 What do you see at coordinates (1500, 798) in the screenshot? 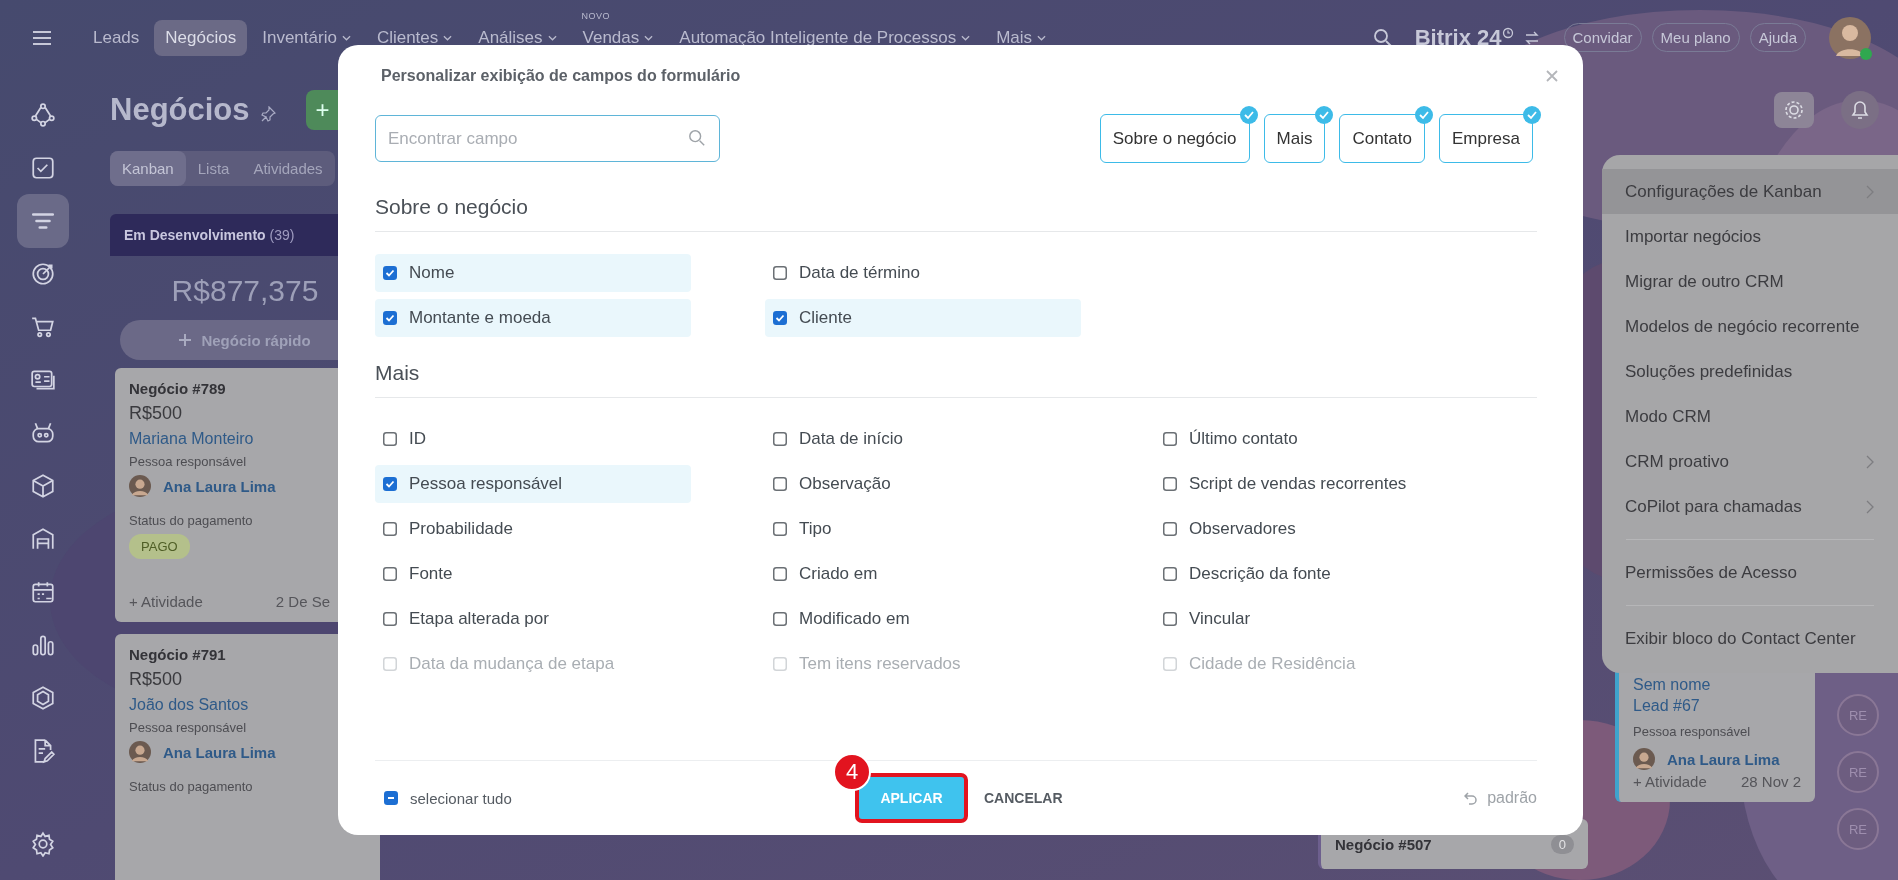
I see `reset-link: padrão` at bounding box center [1500, 798].